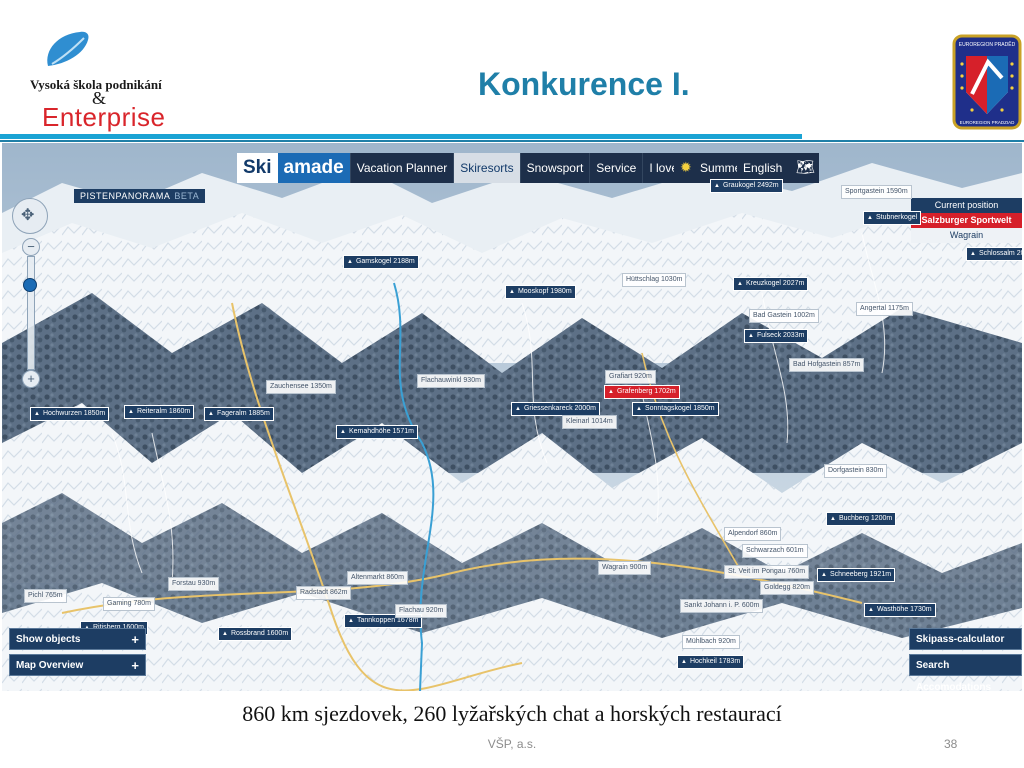 The width and height of the screenshot is (1024, 768). I want to click on town-label: Wagrain 900m, so click(625, 568).